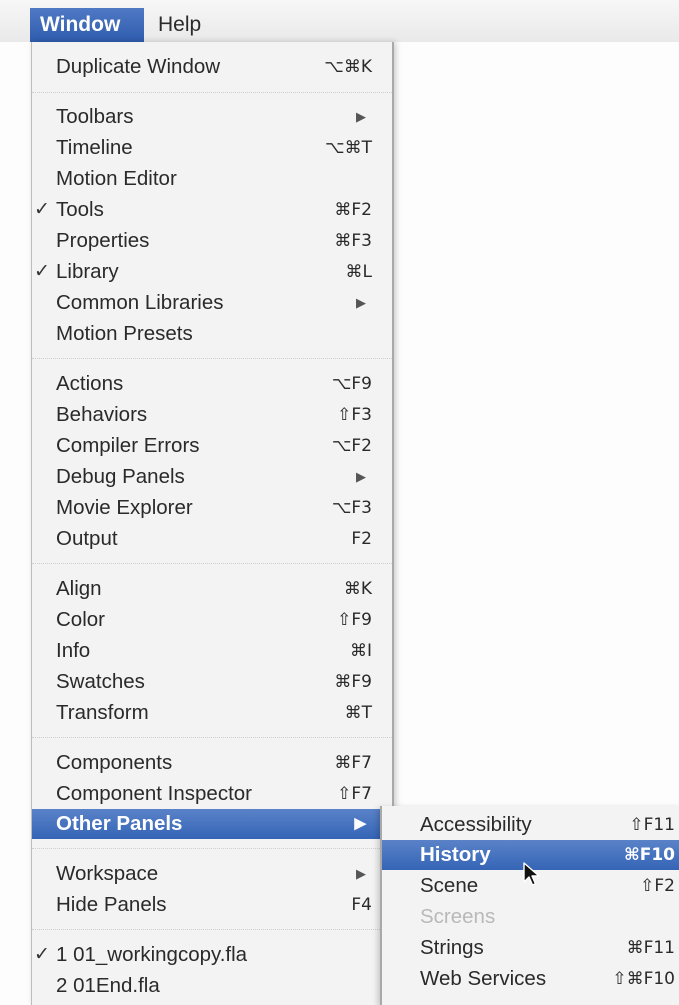  What do you see at coordinates (212, 589) in the screenshot?
I see `menu-item-align: Align ⌘K` at bounding box center [212, 589].